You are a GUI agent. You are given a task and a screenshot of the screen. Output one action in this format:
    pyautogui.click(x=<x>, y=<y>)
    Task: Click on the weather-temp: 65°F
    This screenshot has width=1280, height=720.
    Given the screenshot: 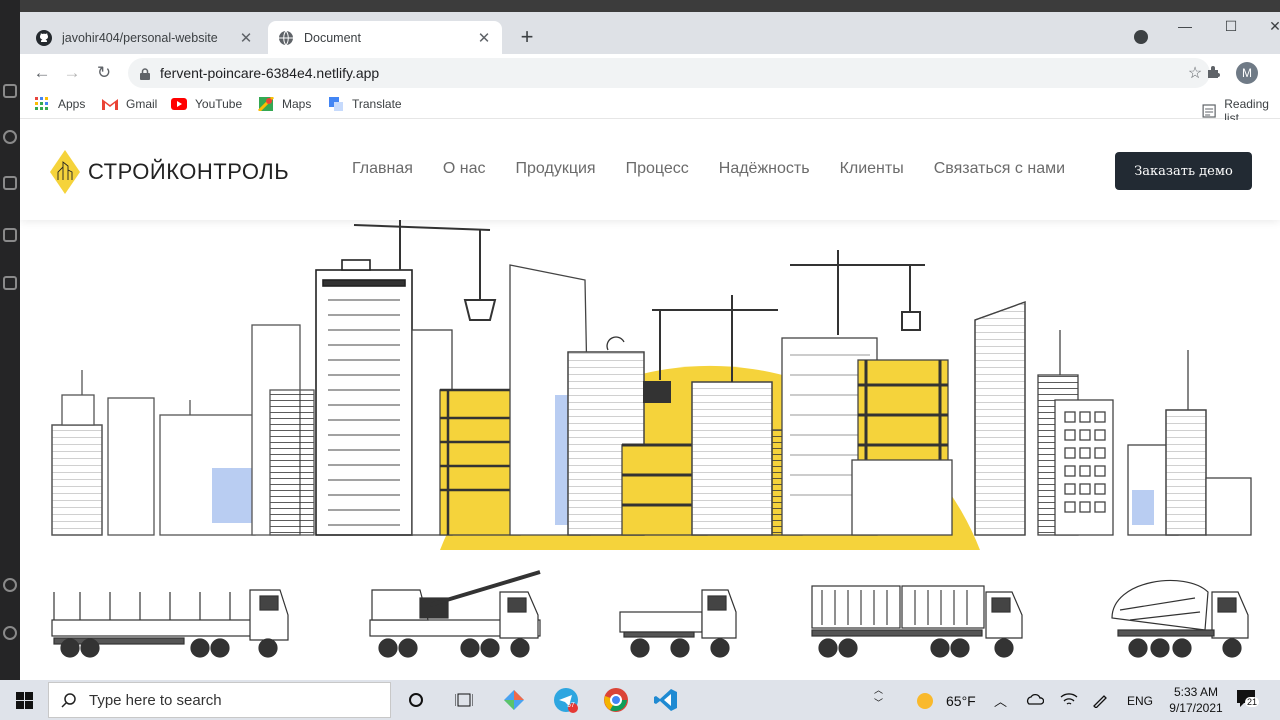 What is the action you would take?
    pyautogui.click(x=961, y=701)
    